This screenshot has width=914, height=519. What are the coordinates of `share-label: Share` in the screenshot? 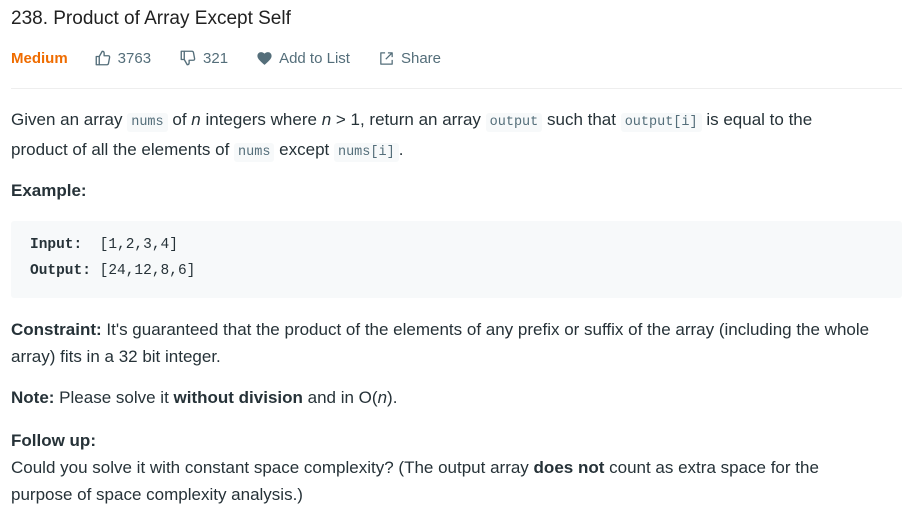 It's located at (420, 58).